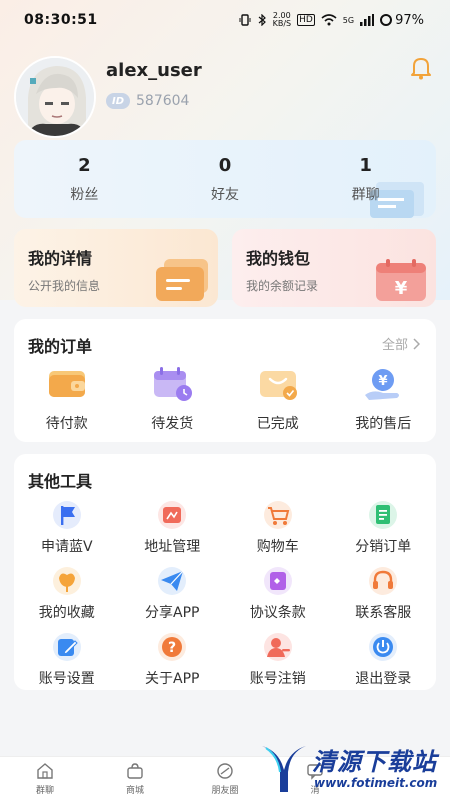 The width and height of the screenshot is (450, 800). What do you see at coordinates (277, 424) in the screenshot?
I see `order-label: 已完成` at bounding box center [277, 424].